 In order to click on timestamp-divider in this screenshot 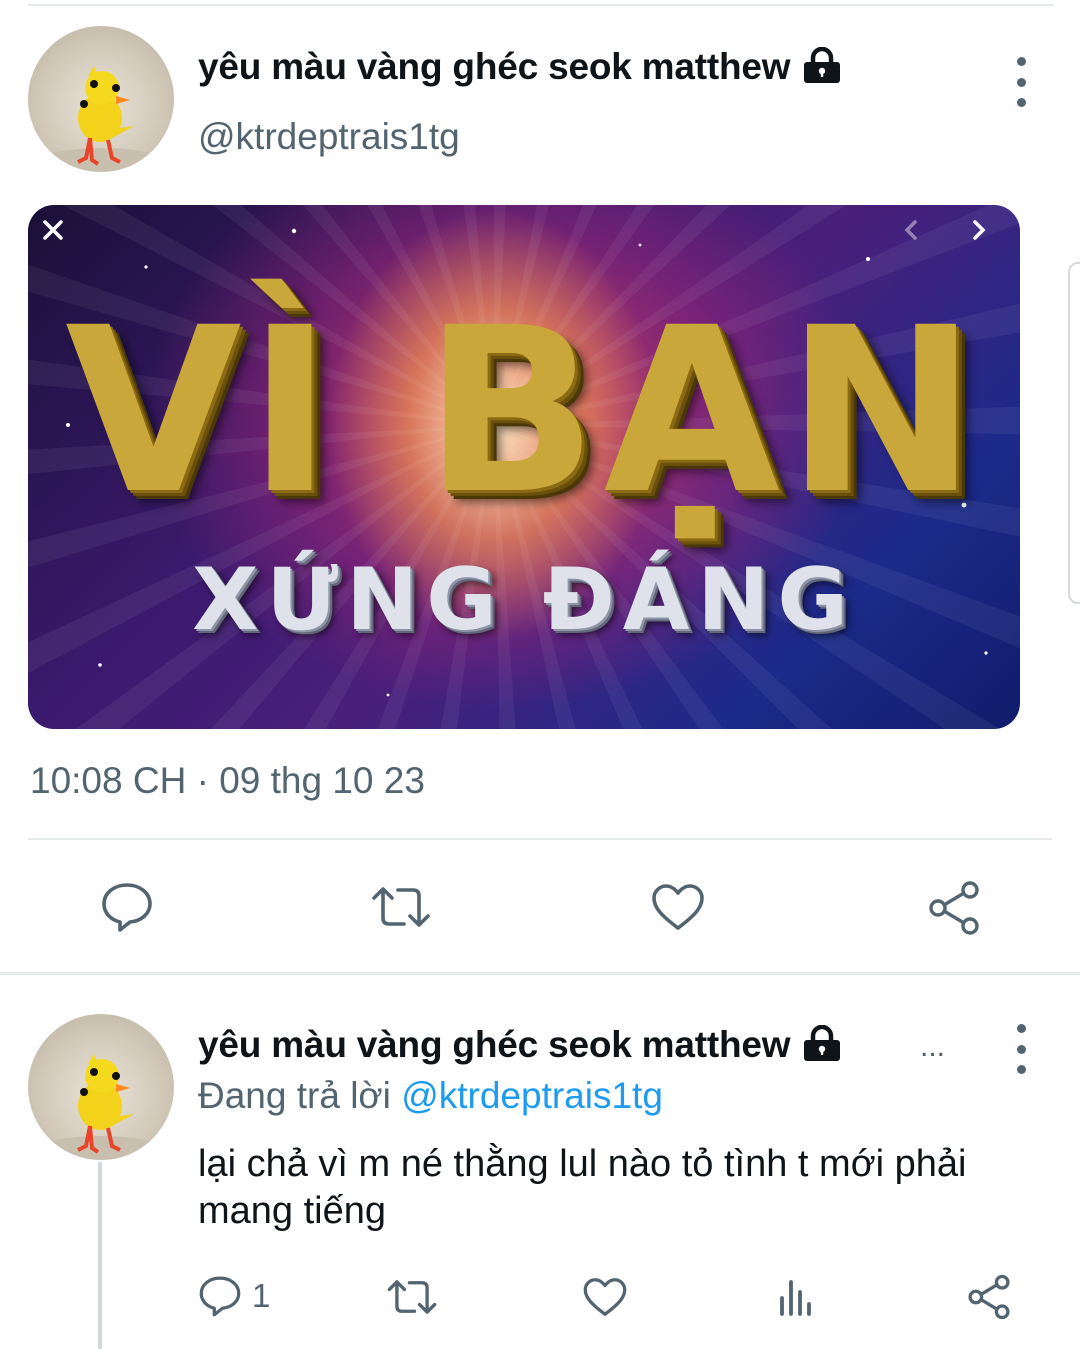, I will do `click(540, 839)`.